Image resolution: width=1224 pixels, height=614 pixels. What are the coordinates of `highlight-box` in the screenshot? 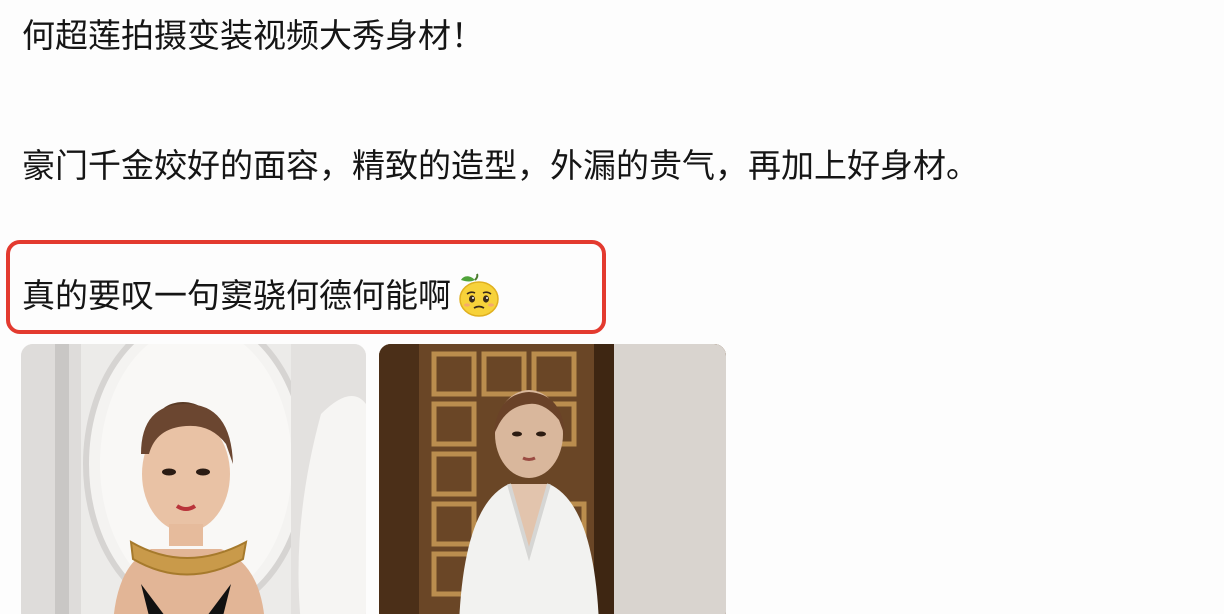 It's located at (306, 287).